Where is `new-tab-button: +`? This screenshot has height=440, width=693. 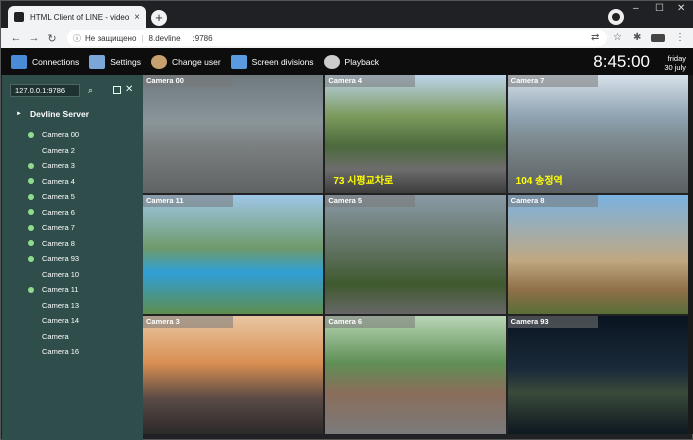
new-tab-button: + is located at coordinates (159, 18).